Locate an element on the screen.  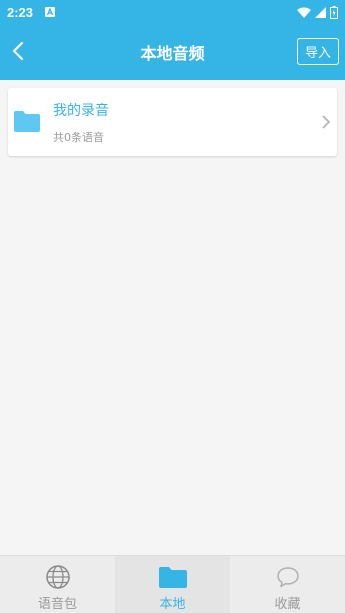
status-bar: 2:23 is located at coordinates (172, 12).